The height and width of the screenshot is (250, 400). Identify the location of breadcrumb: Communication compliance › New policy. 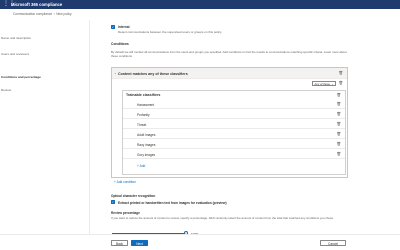
(42, 14).